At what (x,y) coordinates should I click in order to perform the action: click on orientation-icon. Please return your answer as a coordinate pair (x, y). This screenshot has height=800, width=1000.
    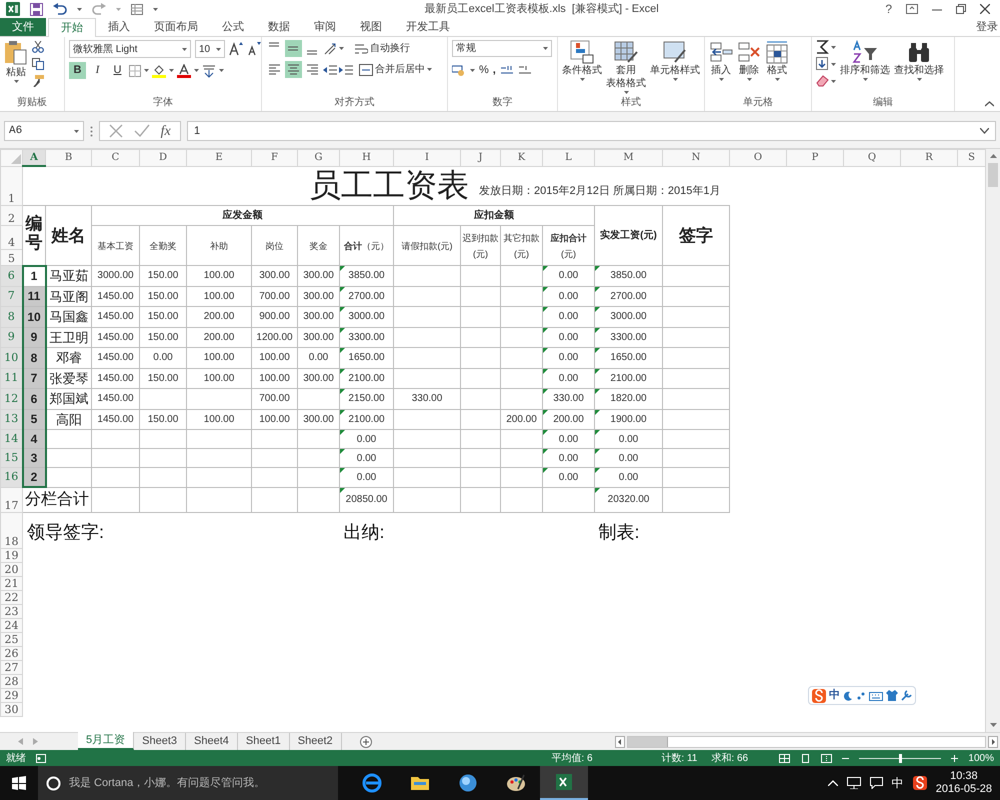
    Looking at the image, I should click on (330, 49).